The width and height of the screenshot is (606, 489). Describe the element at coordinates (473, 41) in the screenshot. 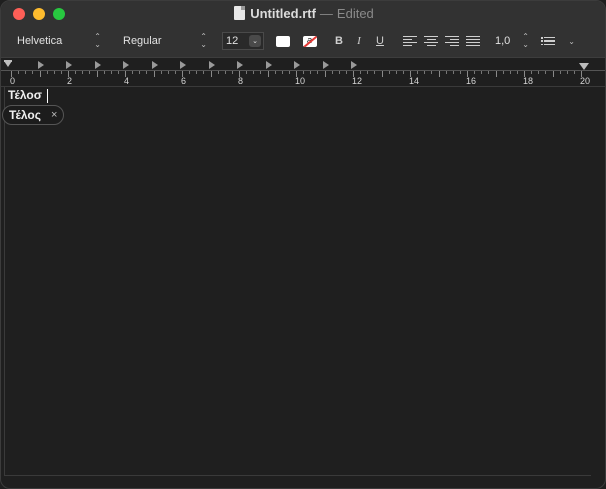

I see `align-justify-button` at that location.